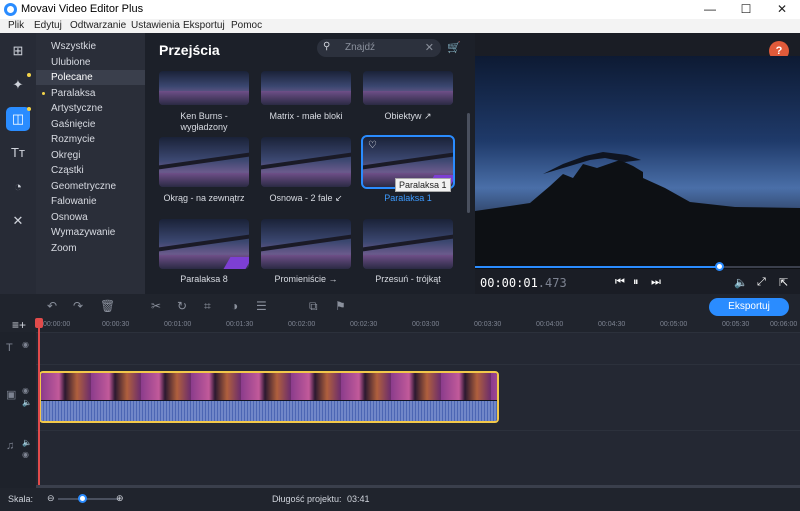 The height and width of the screenshot is (511, 800). Describe the element at coordinates (107, 306) in the screenshot. I see `delete-icon: 🗑` at that location.